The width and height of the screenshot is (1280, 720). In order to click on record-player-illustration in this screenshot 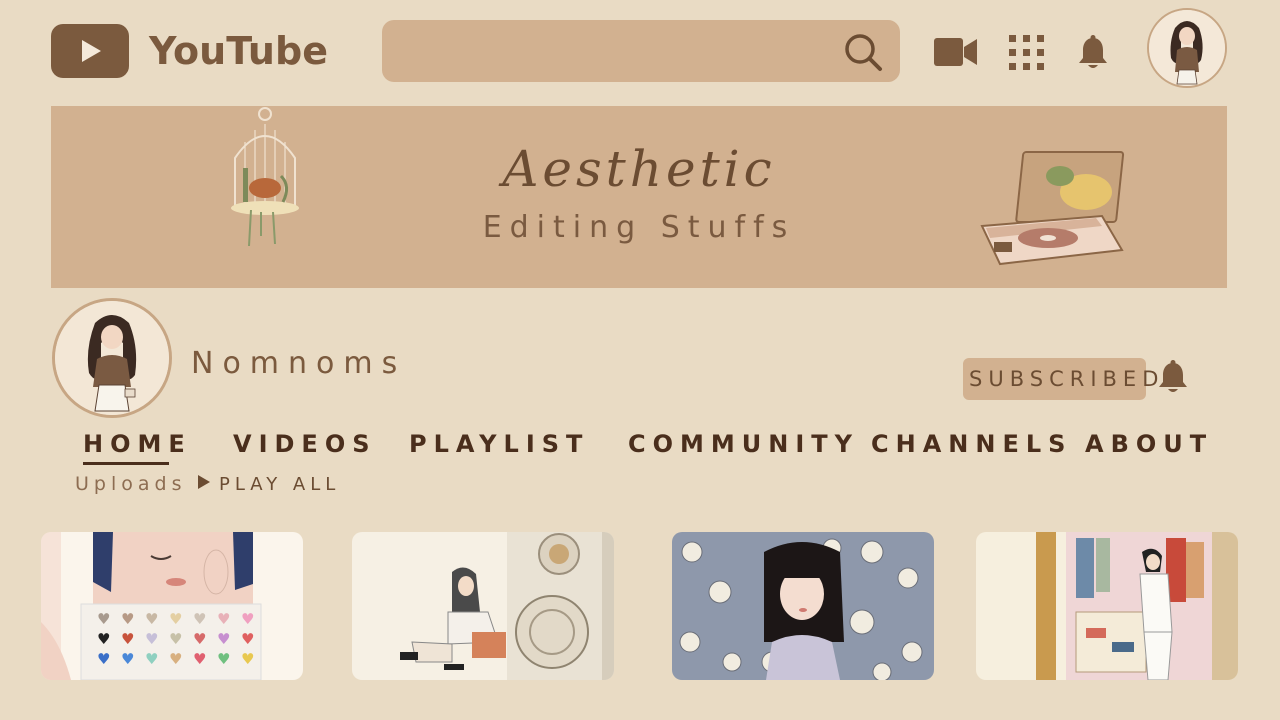, I will do `click(1053, 211)`.